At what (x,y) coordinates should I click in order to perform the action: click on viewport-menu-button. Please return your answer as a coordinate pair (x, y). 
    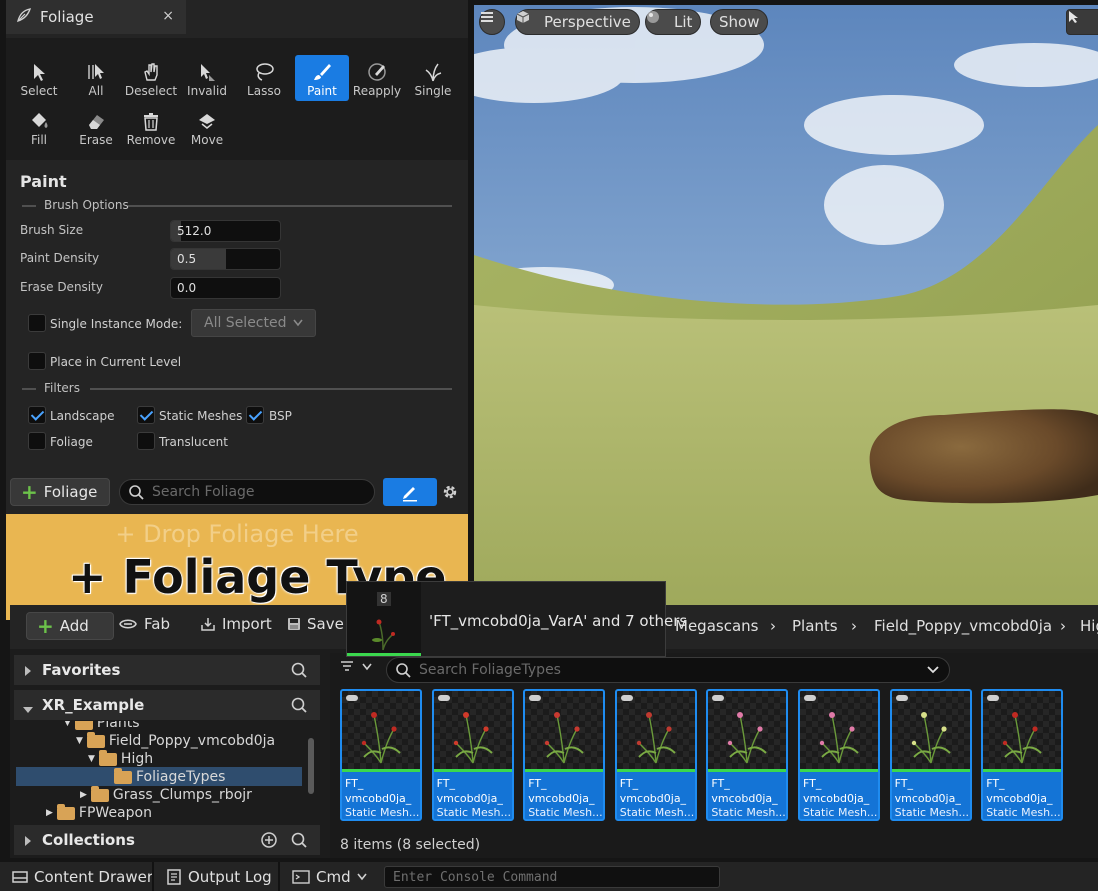
    Looking at the image, I should click on (492, 22).